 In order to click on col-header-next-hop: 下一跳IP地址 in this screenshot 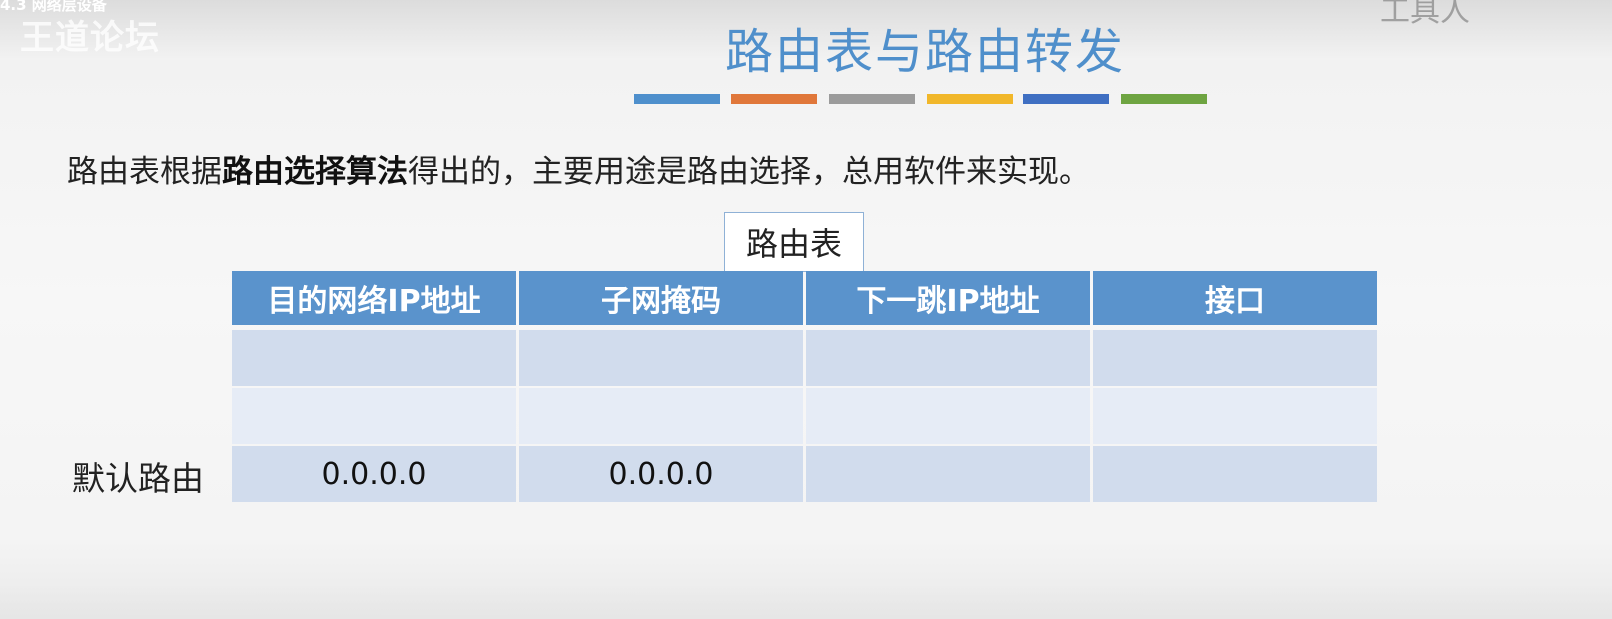, I will do `click(948, 298)`.